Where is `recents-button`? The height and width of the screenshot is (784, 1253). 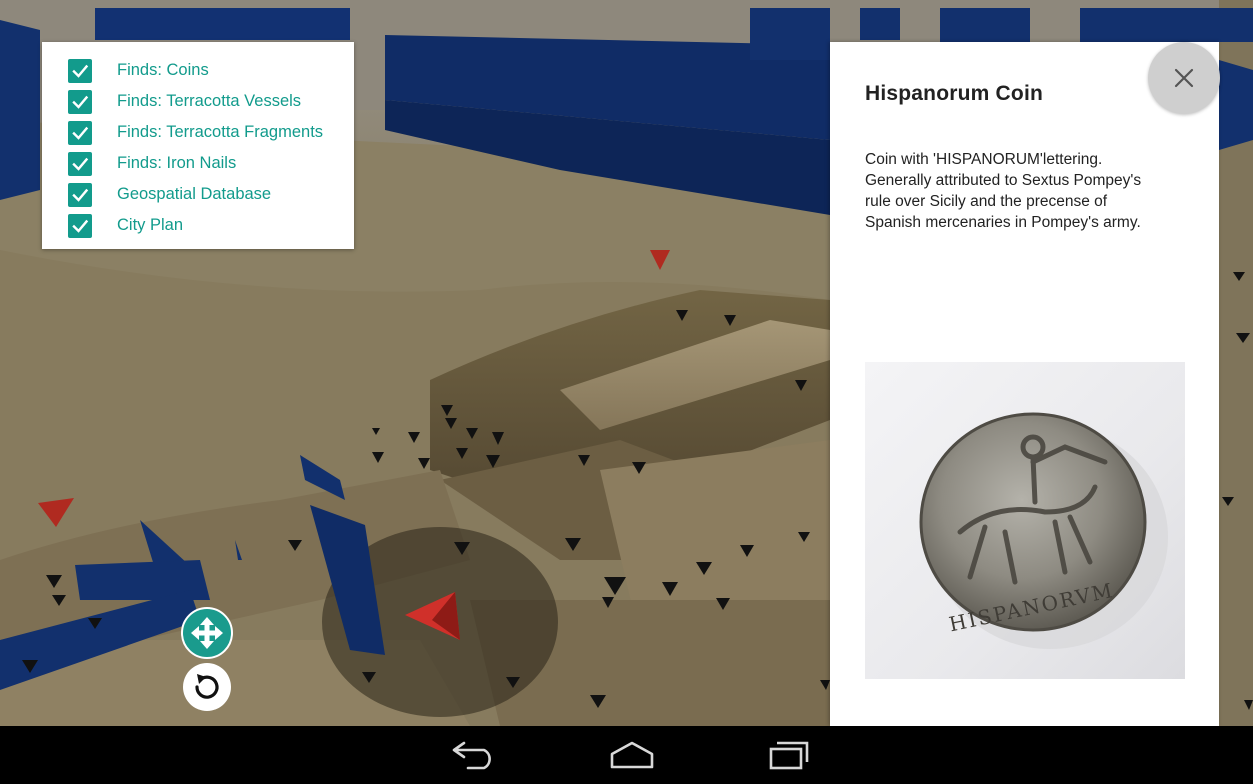 recents-button is located at coordinates (789, 755).